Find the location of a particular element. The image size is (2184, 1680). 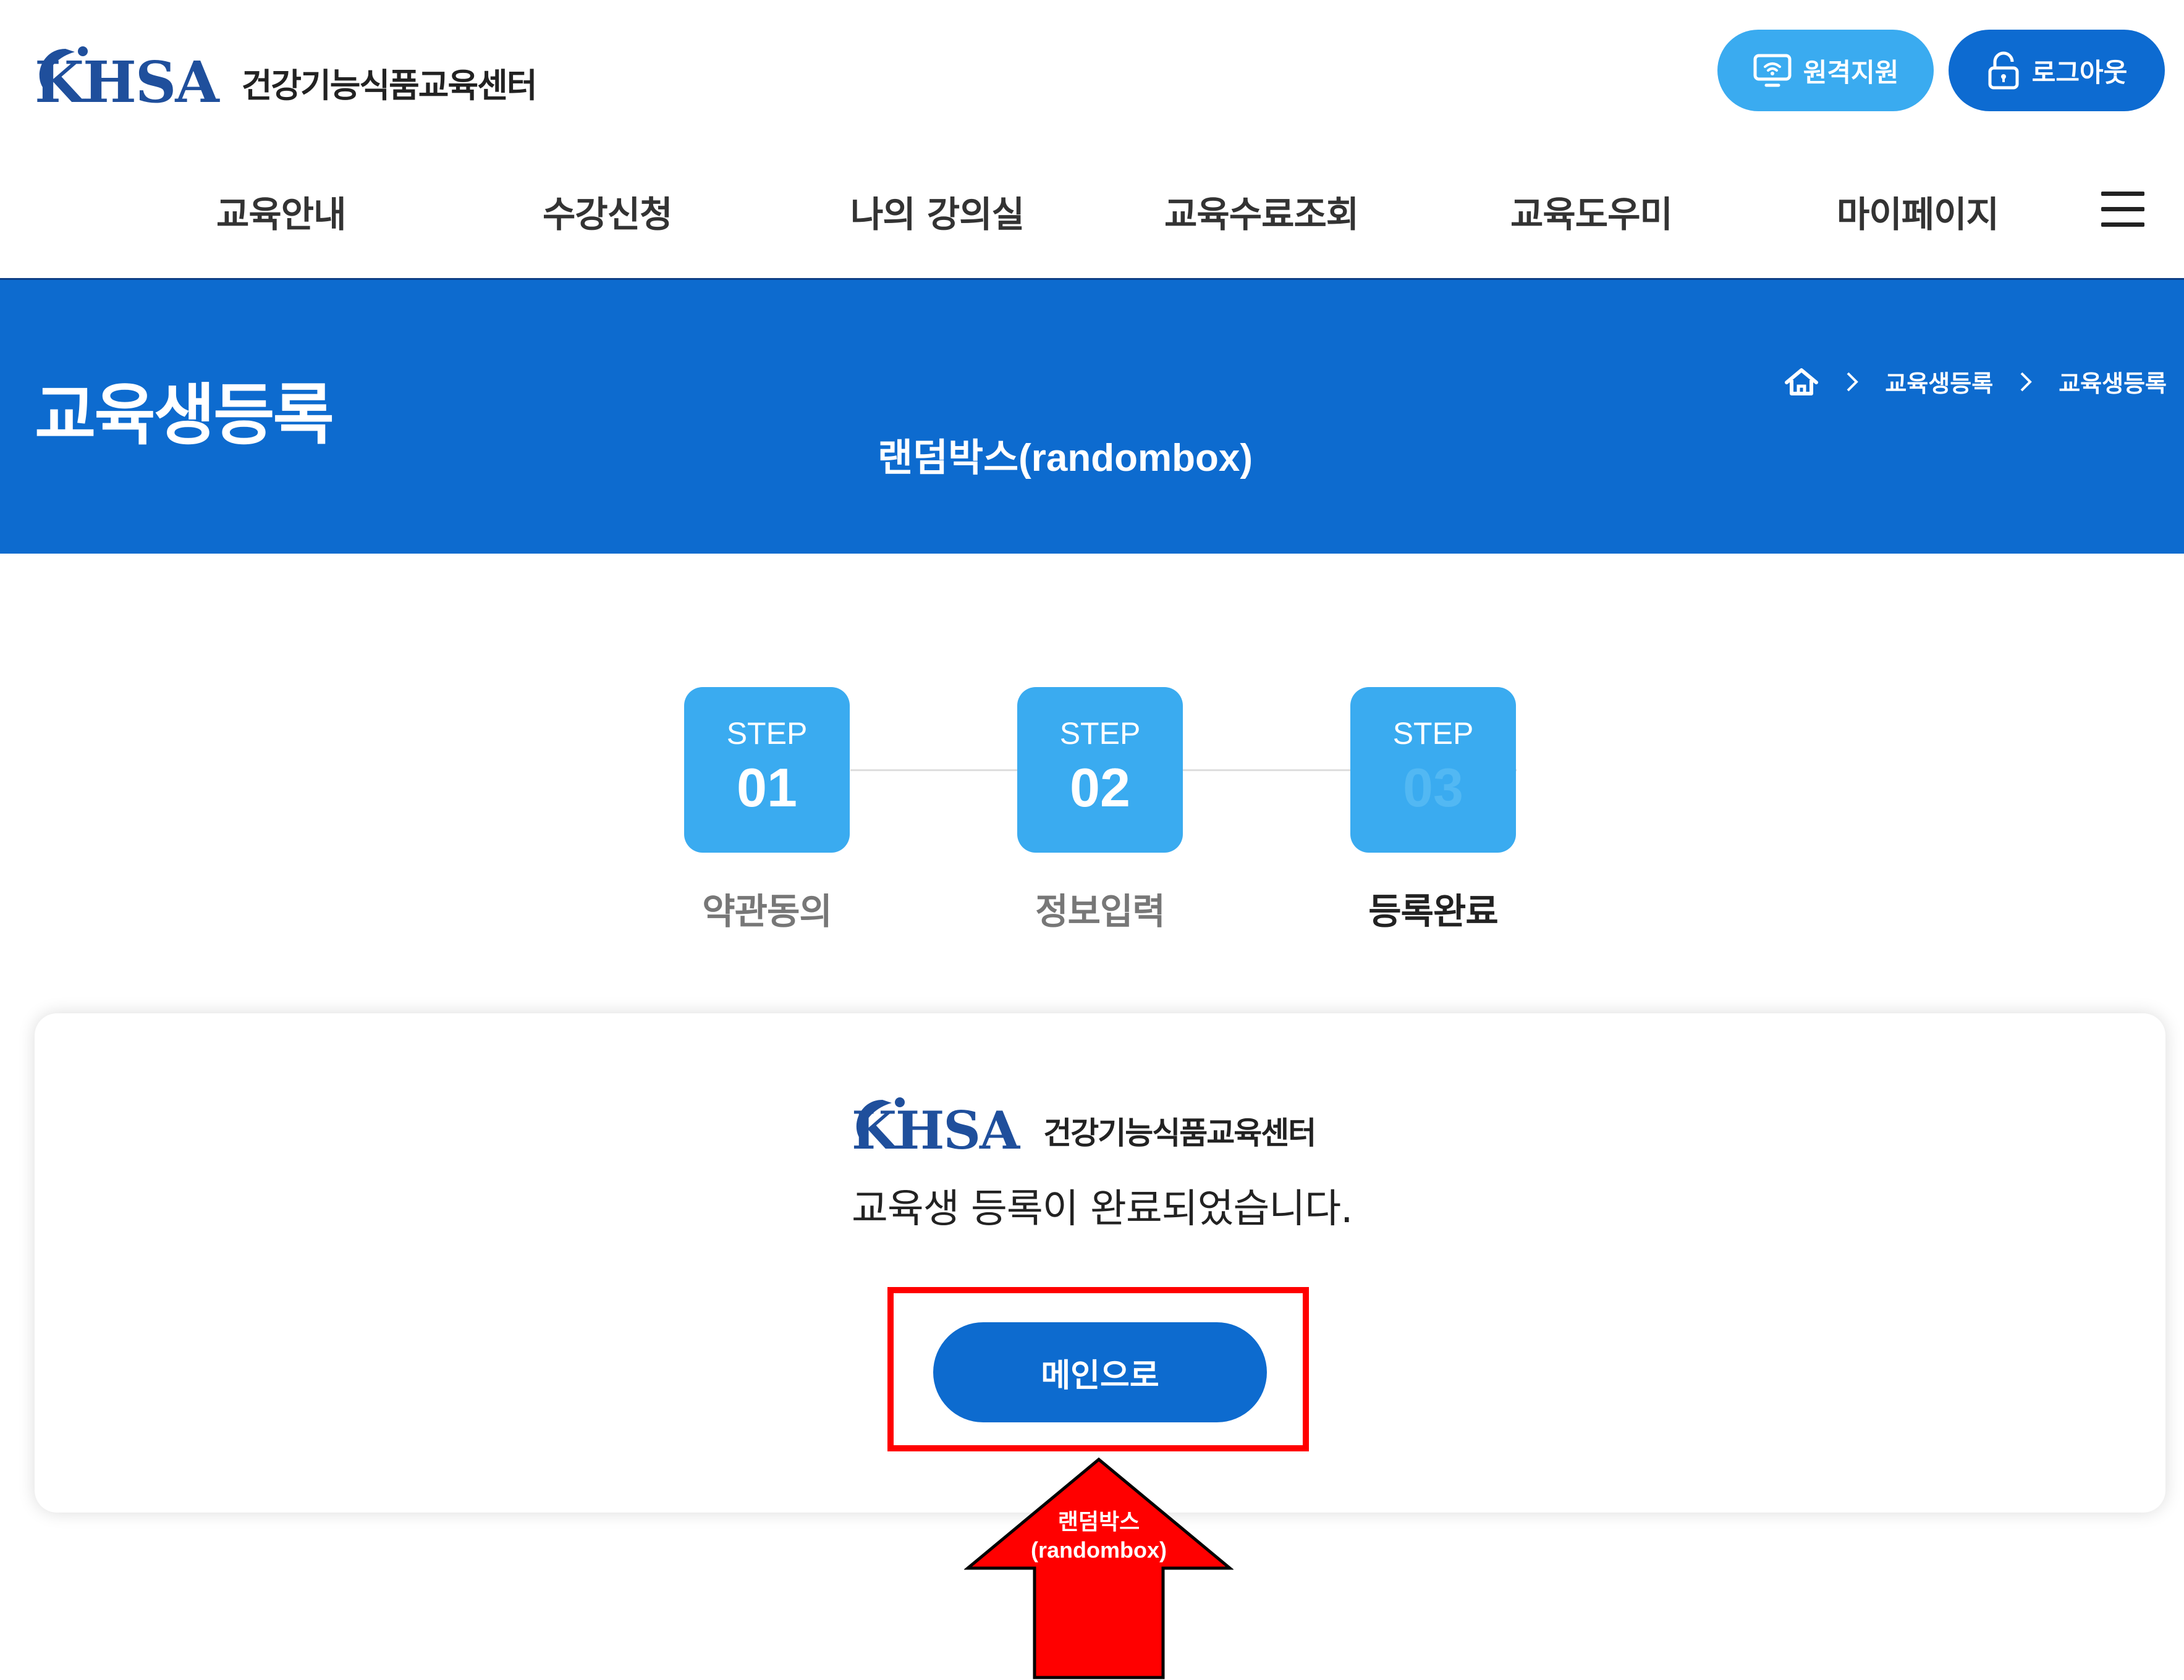

step-label-terms: 약관동의 is located at coordinates (767, 911).